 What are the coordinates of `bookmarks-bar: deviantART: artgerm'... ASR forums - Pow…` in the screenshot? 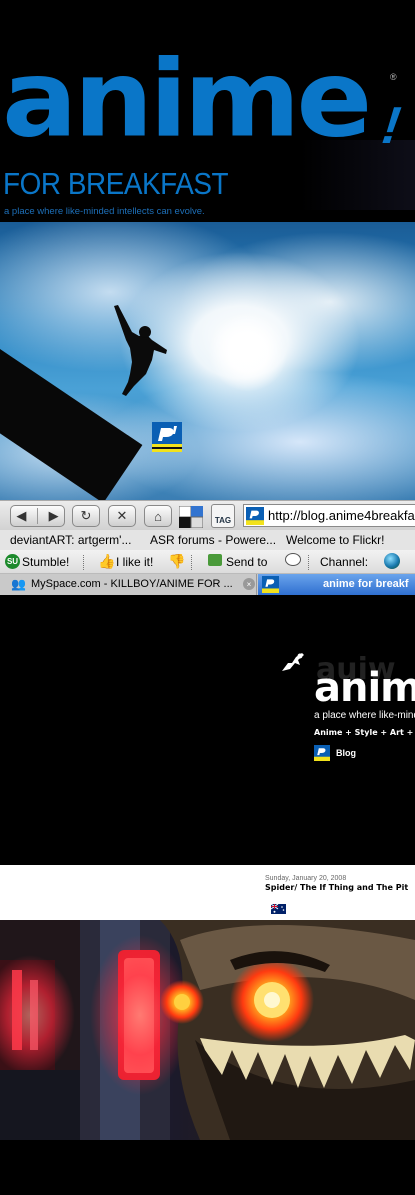 It's located at (207, 540).